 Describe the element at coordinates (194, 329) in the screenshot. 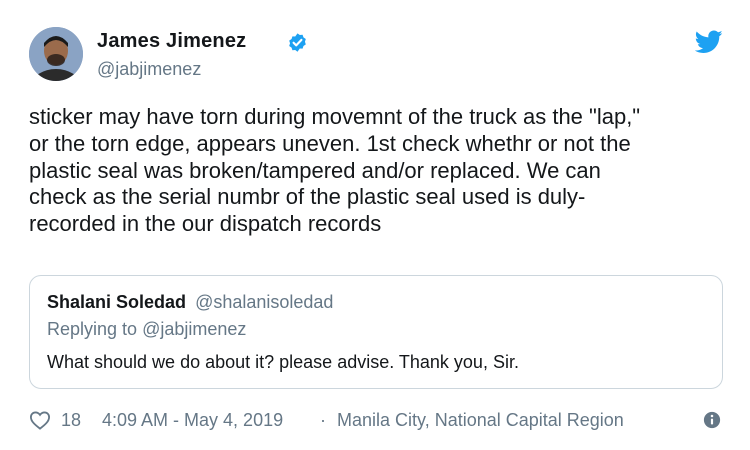

I see `replying-to-handle: @jabjimenez` at that location.